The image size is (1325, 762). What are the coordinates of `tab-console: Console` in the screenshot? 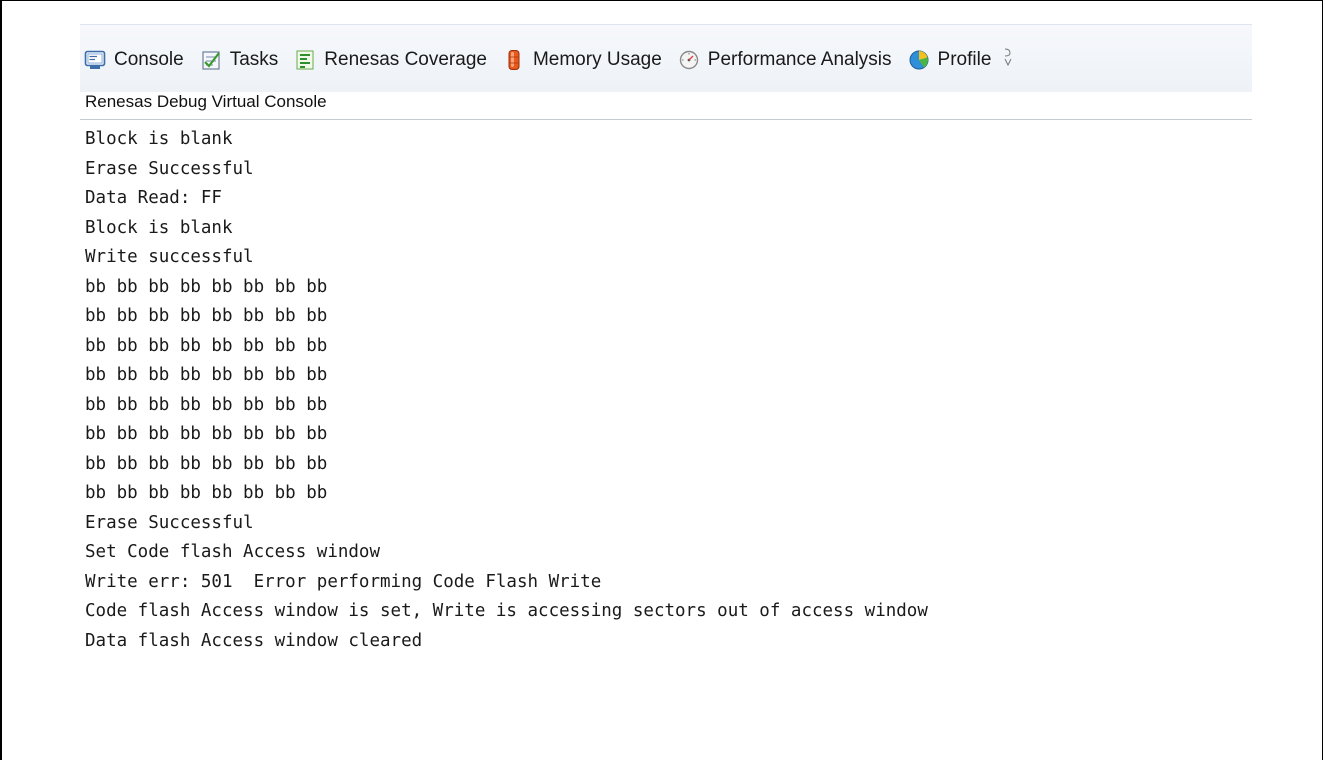 It's located at (134, 60).